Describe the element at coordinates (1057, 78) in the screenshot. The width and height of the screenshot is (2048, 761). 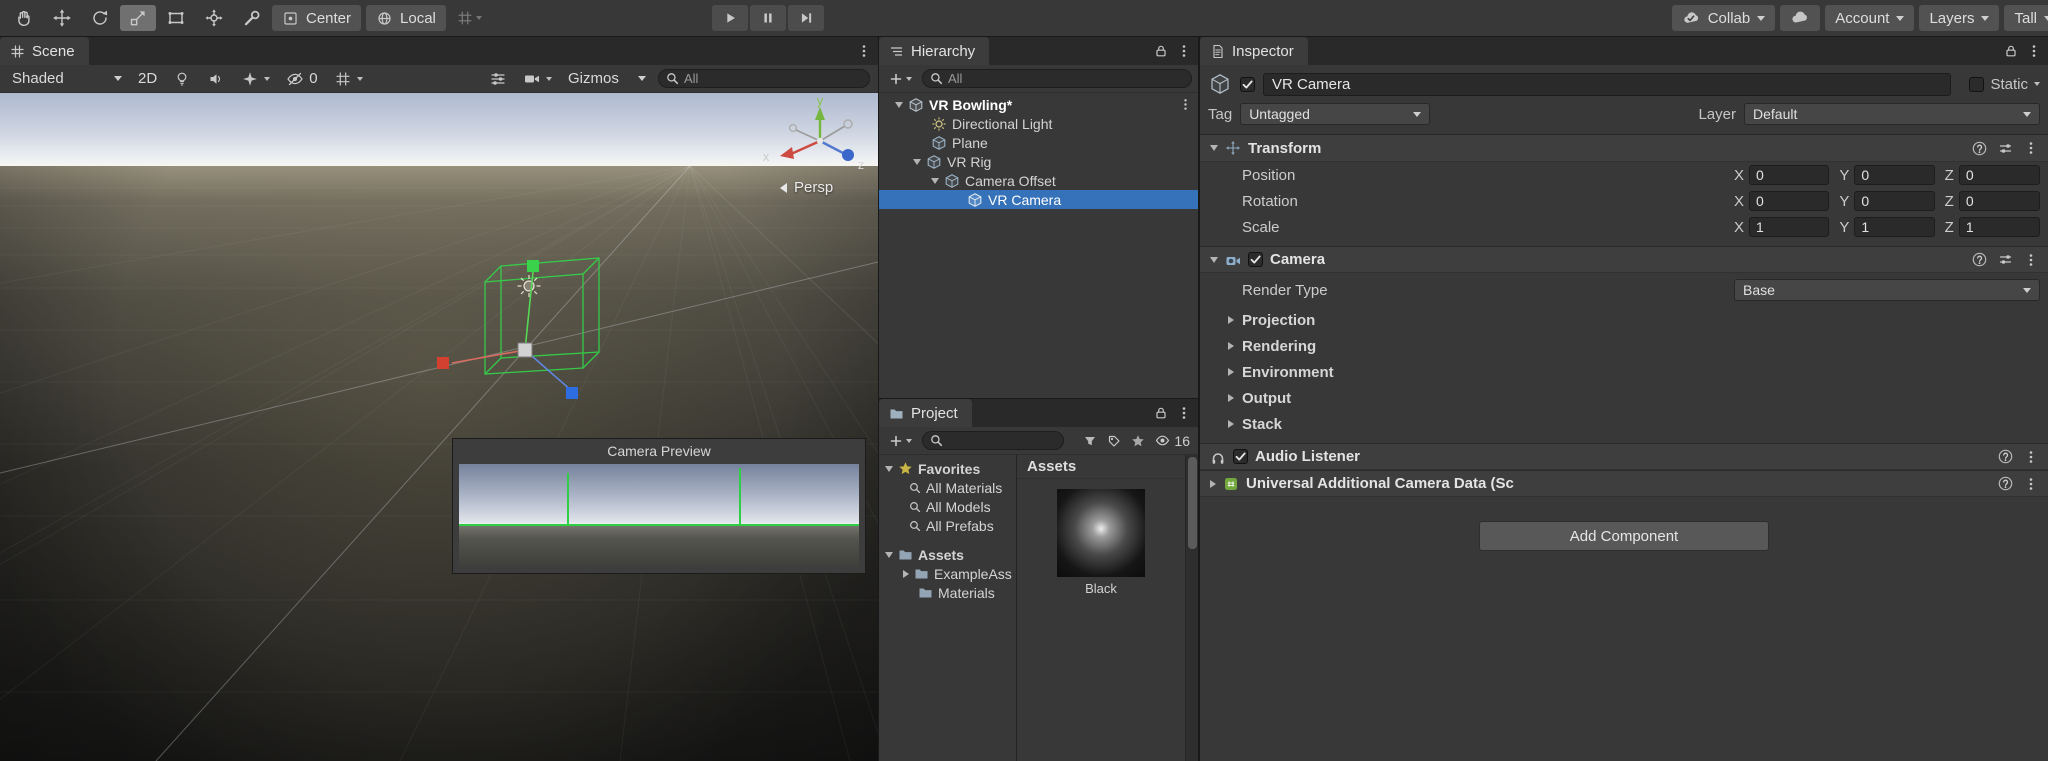
I see `hierarchy-search-input: All` at that location.